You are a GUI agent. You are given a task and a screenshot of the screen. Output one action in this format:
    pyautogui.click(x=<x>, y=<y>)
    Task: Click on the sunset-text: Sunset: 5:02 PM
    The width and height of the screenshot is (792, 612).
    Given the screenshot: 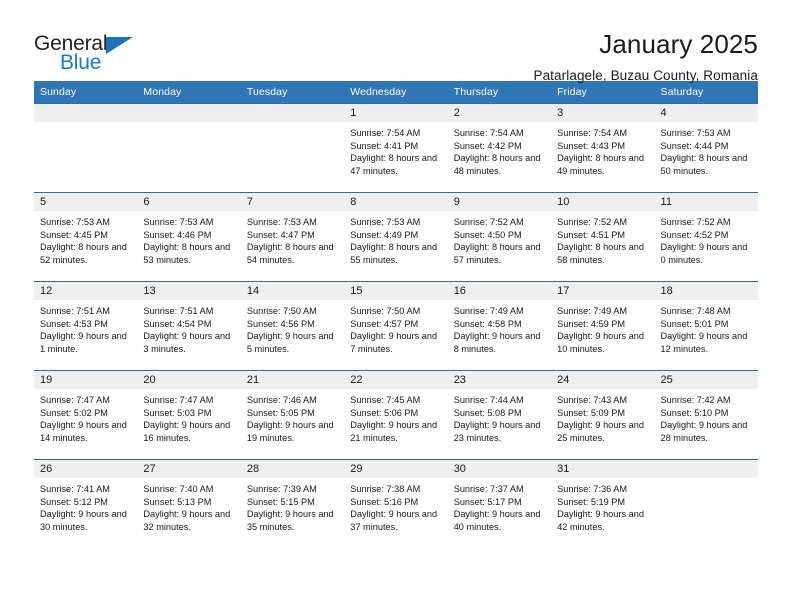 What is the action you would take?
    pyautogui.click(x=74, y=412)
    